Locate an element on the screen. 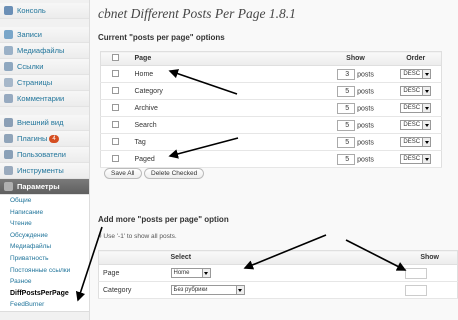 The image size is (458, 320). sidebar-item-label: Параметры is located at coordinates (38, 186).